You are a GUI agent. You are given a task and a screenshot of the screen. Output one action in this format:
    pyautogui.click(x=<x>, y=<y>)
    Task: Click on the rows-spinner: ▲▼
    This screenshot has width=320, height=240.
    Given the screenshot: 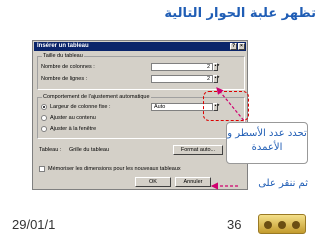 What is the action you would take?
    pyautogui.click(x=216, y=79)
    